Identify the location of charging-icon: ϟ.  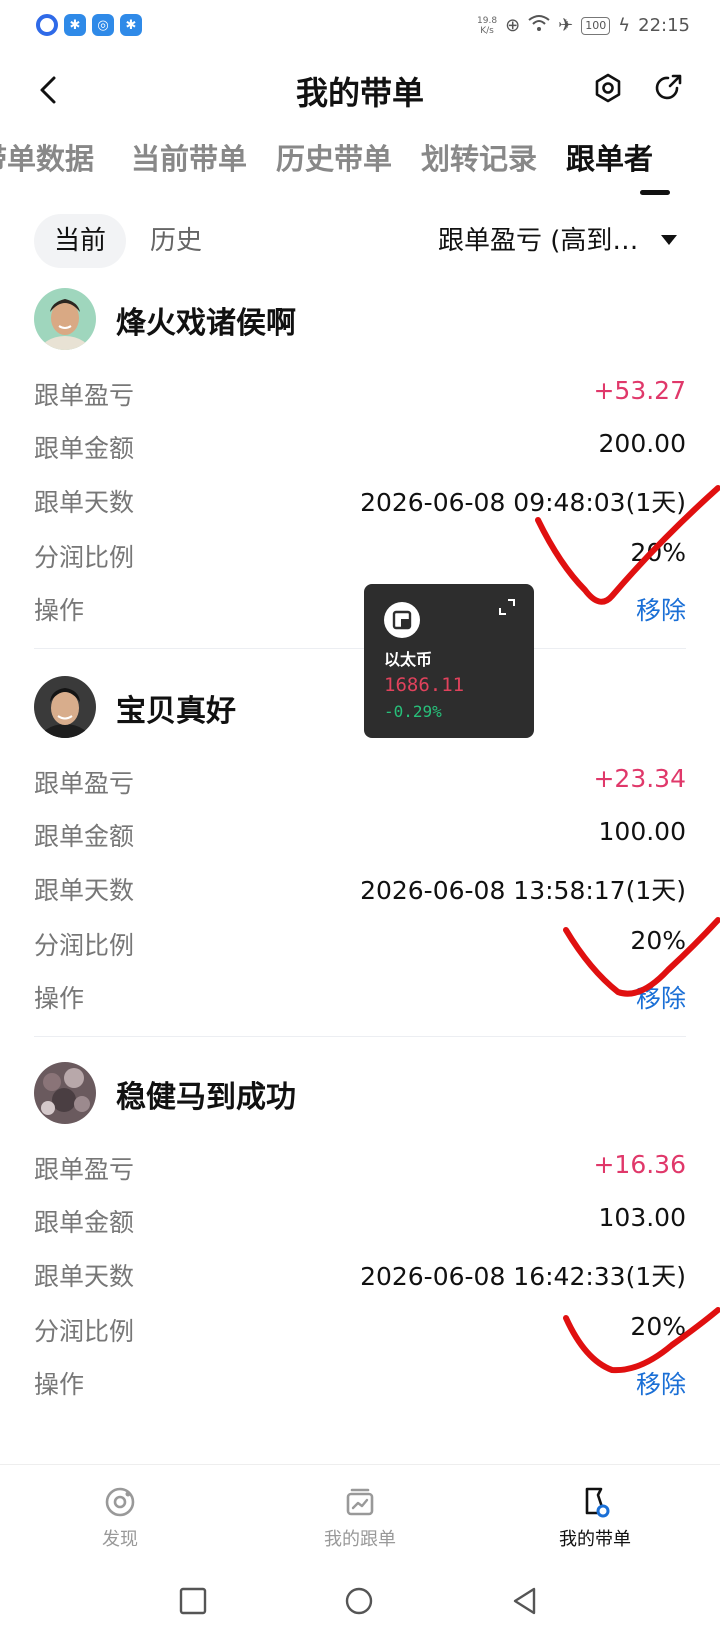
(624, 25).